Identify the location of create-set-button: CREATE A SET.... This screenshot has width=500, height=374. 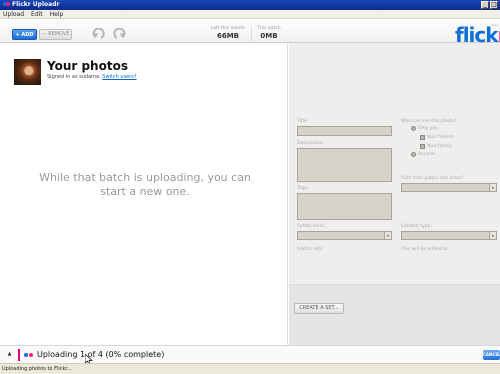
(319, 308).